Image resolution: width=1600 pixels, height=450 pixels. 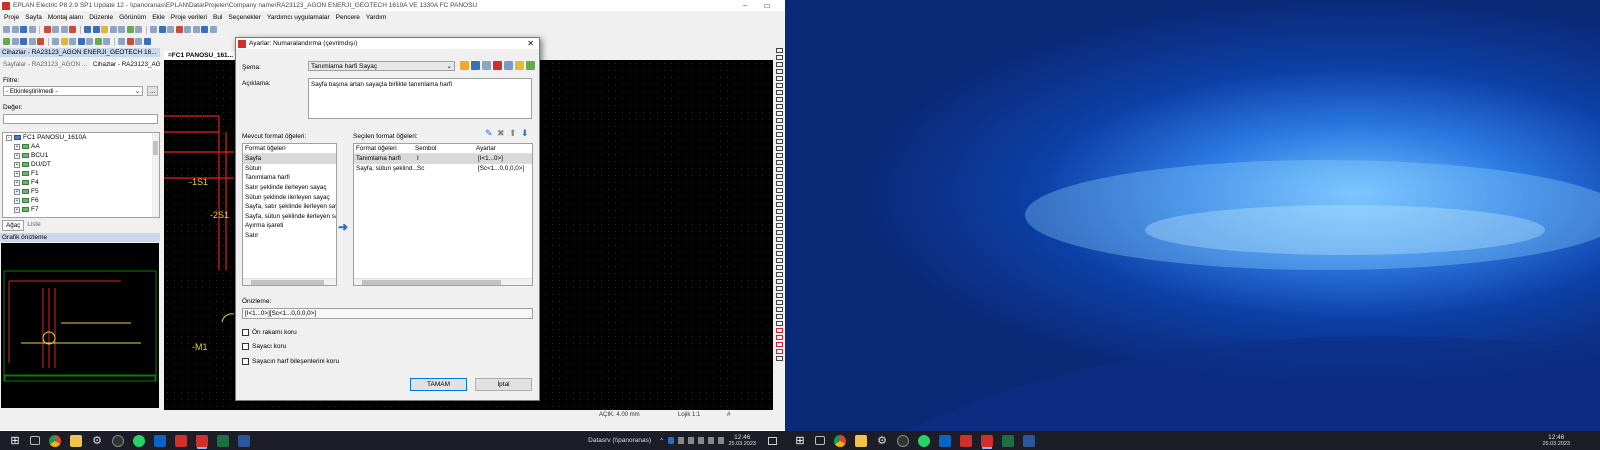 I want to click on save-icon, so click(x=23, y=29).